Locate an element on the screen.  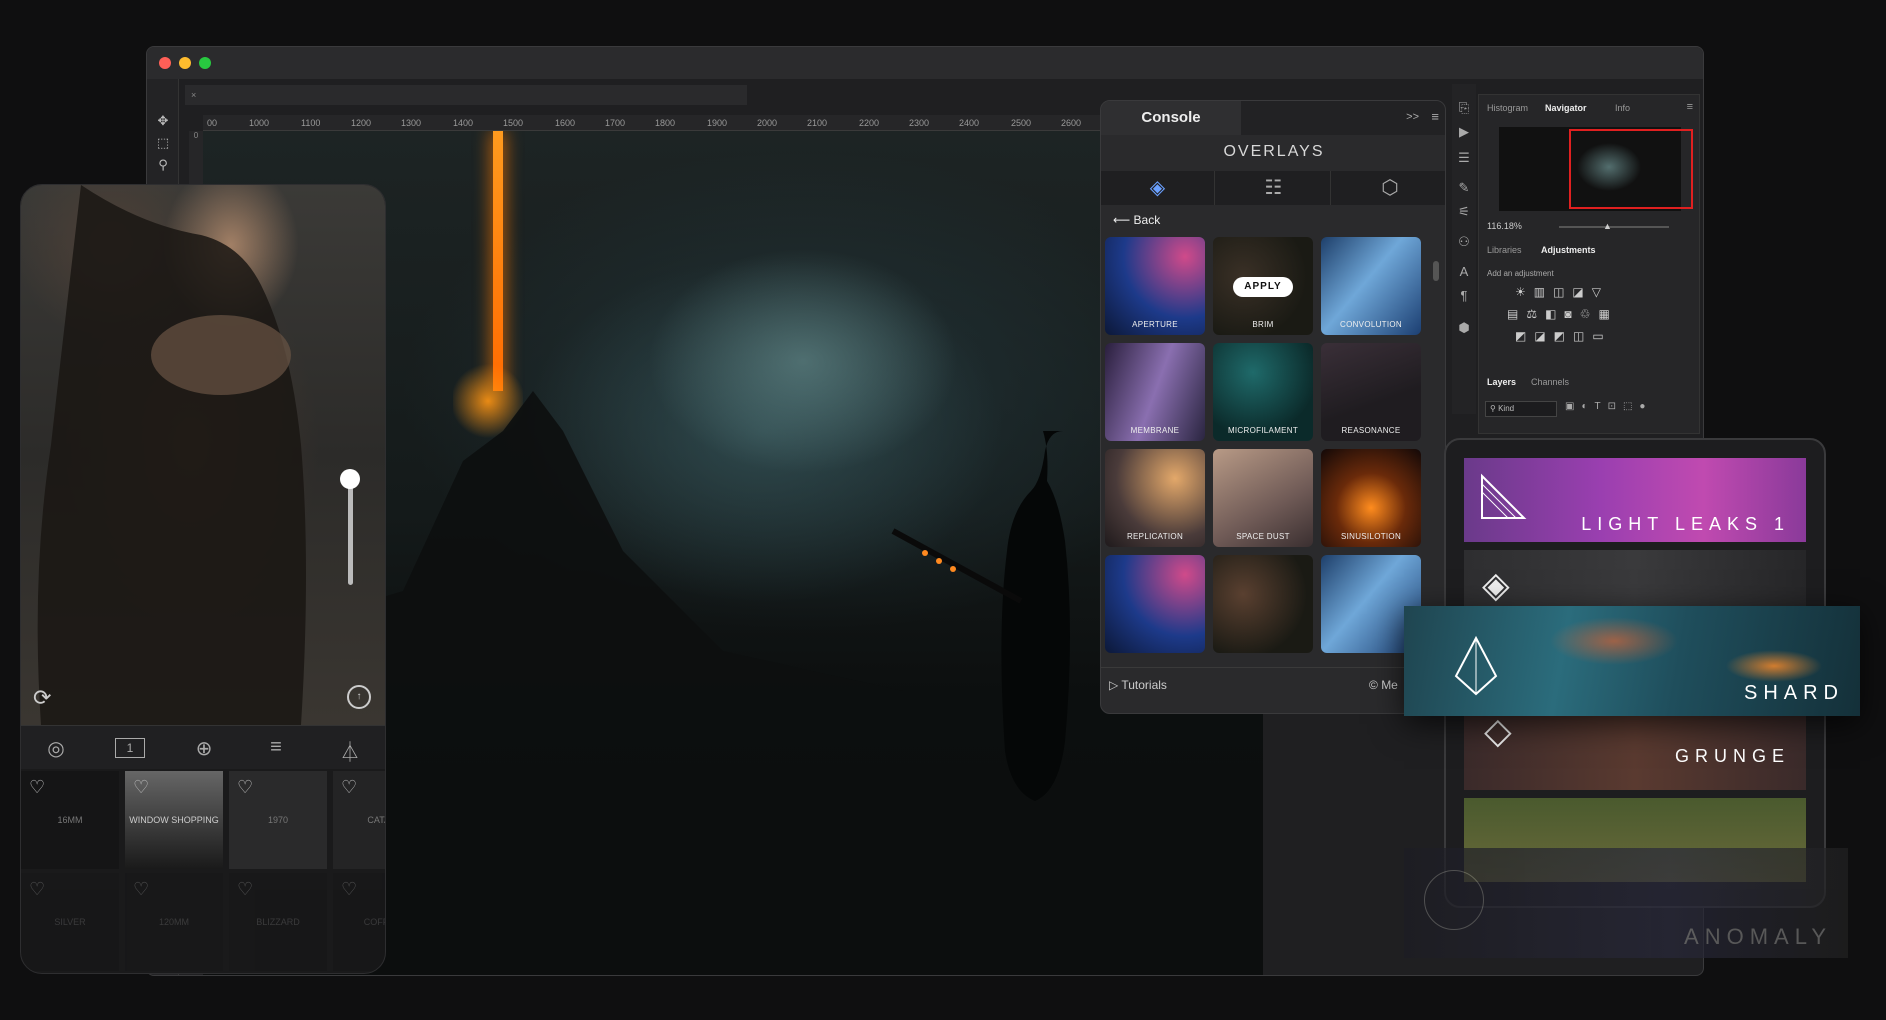
tutorials-button: ▷ Tutorials is located at coordinates (1138, 685).